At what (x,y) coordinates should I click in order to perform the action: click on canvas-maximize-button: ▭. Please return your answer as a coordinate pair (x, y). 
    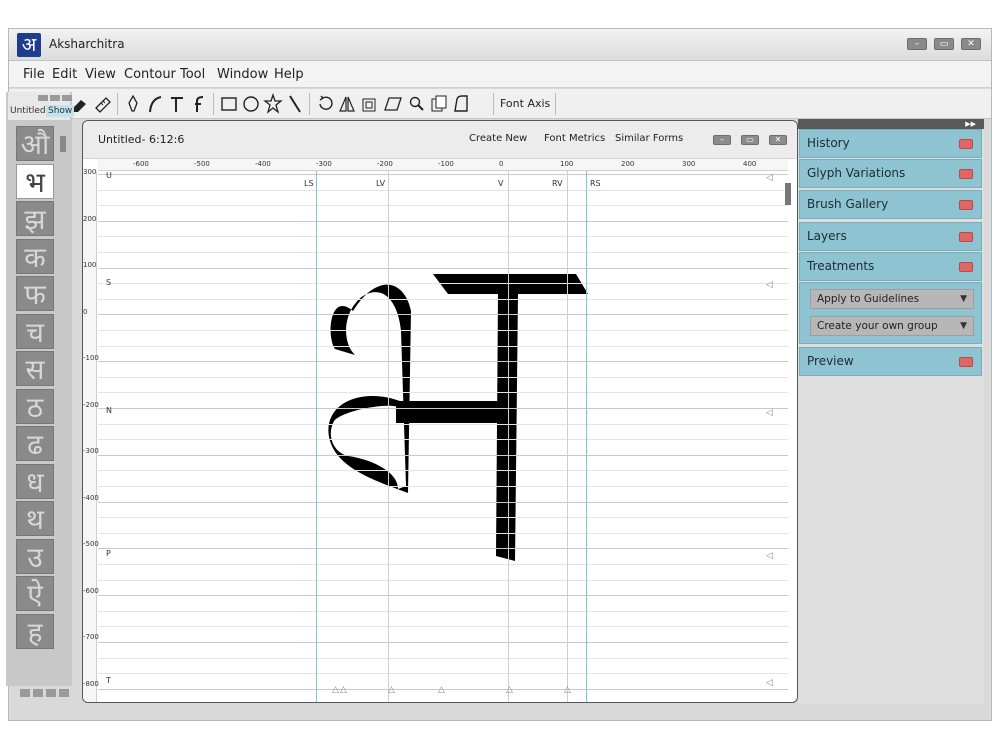
    Looking at the image, I should click on (750, 140).